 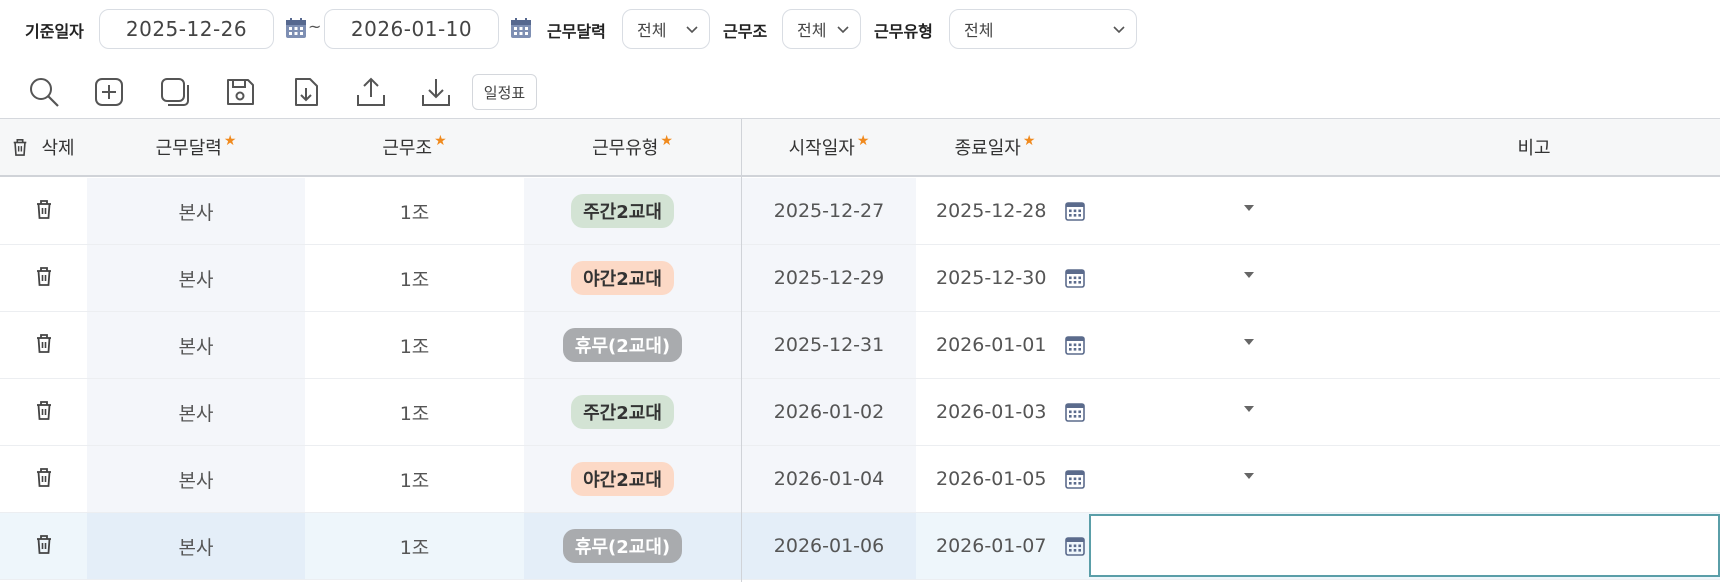 What do you see at coordinates (829, 147) in the screenshot?
I see `col-header-start-date: 시작일자 ★` at bounding box center [829, 147].